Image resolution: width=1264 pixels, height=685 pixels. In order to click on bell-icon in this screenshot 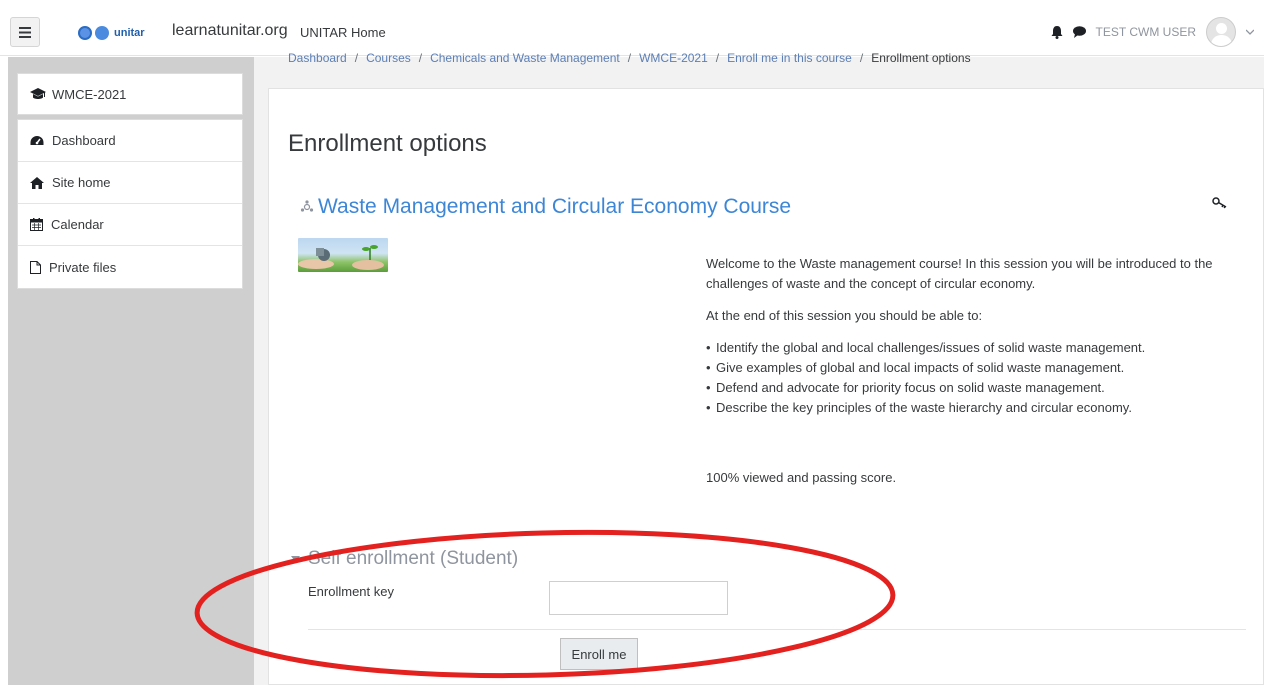, I will do `click(1057, 32)`.